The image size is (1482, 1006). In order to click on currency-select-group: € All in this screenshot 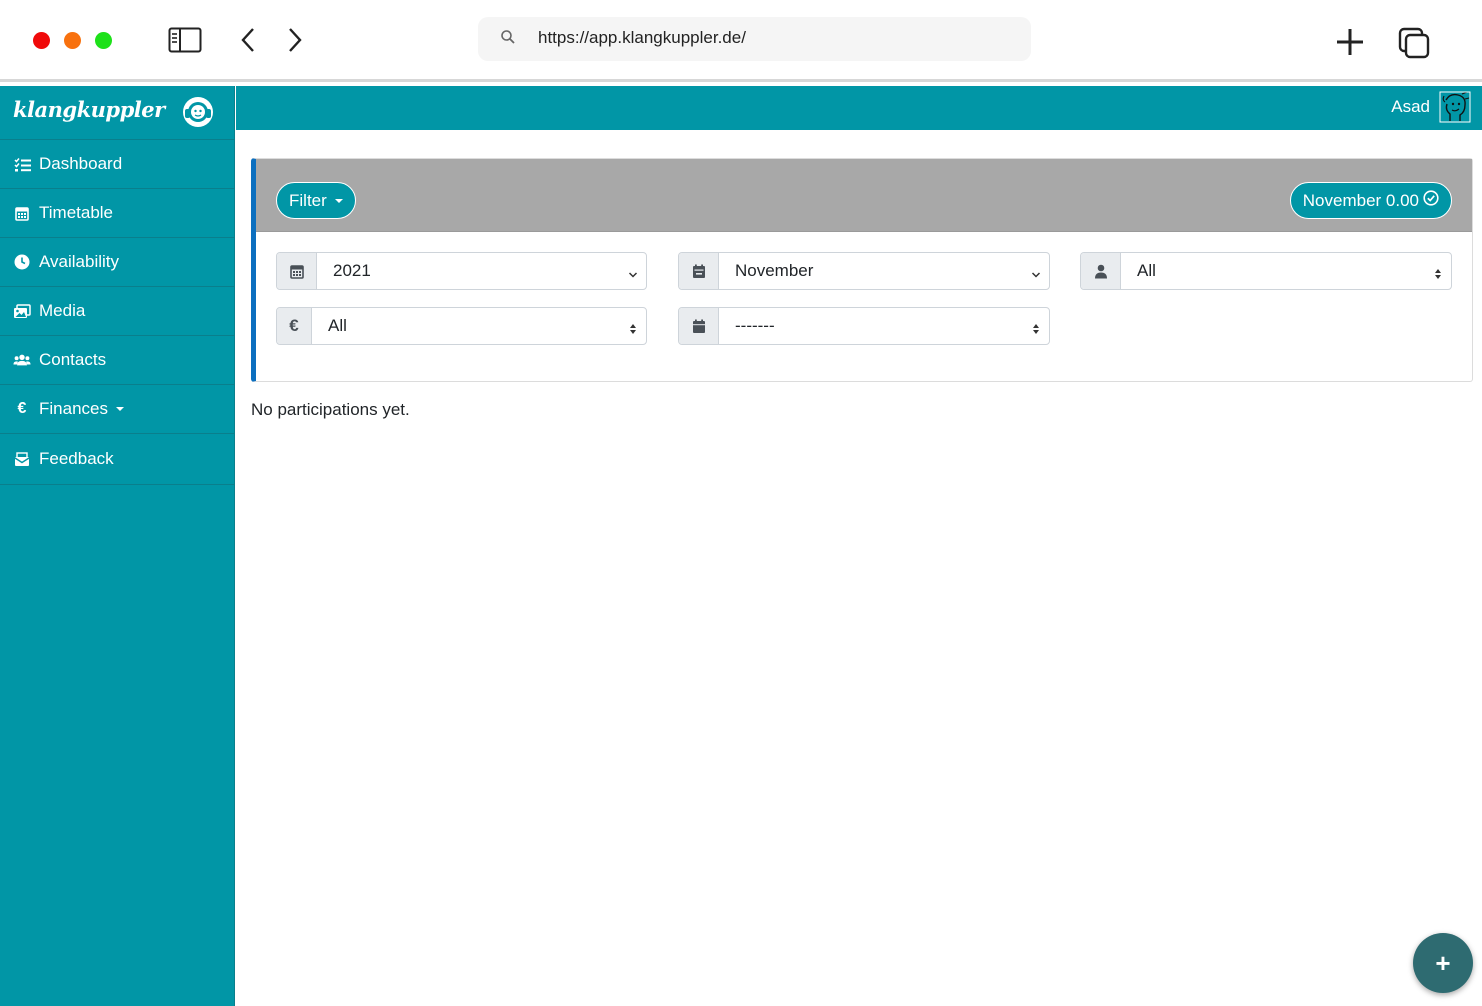, I will do `click(461, 326)`.